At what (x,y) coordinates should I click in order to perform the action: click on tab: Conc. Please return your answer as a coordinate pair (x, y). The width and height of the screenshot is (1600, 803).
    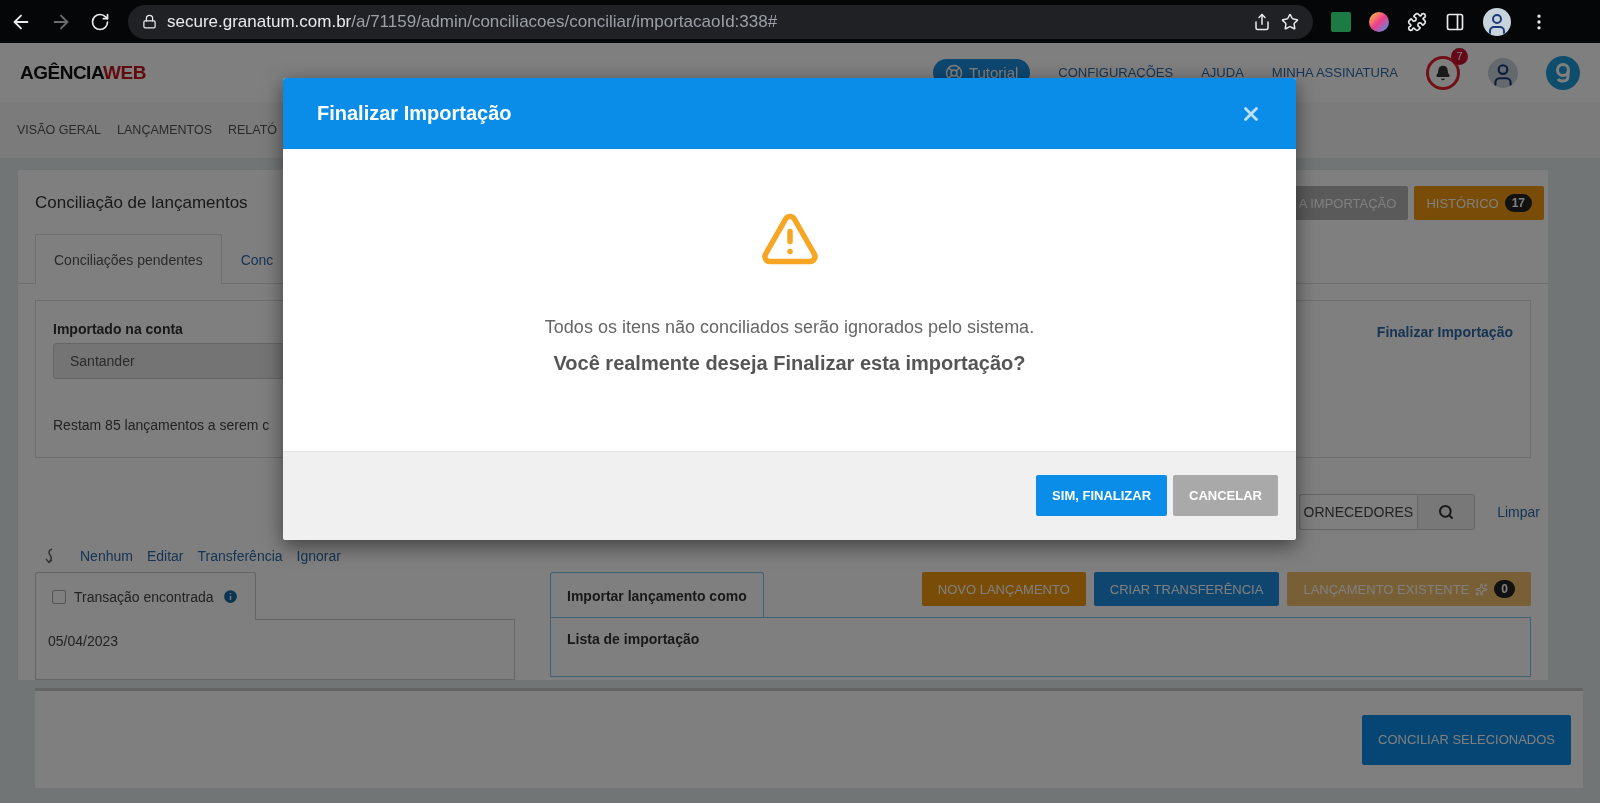
    Looking at the image, I should click on (257, 259).